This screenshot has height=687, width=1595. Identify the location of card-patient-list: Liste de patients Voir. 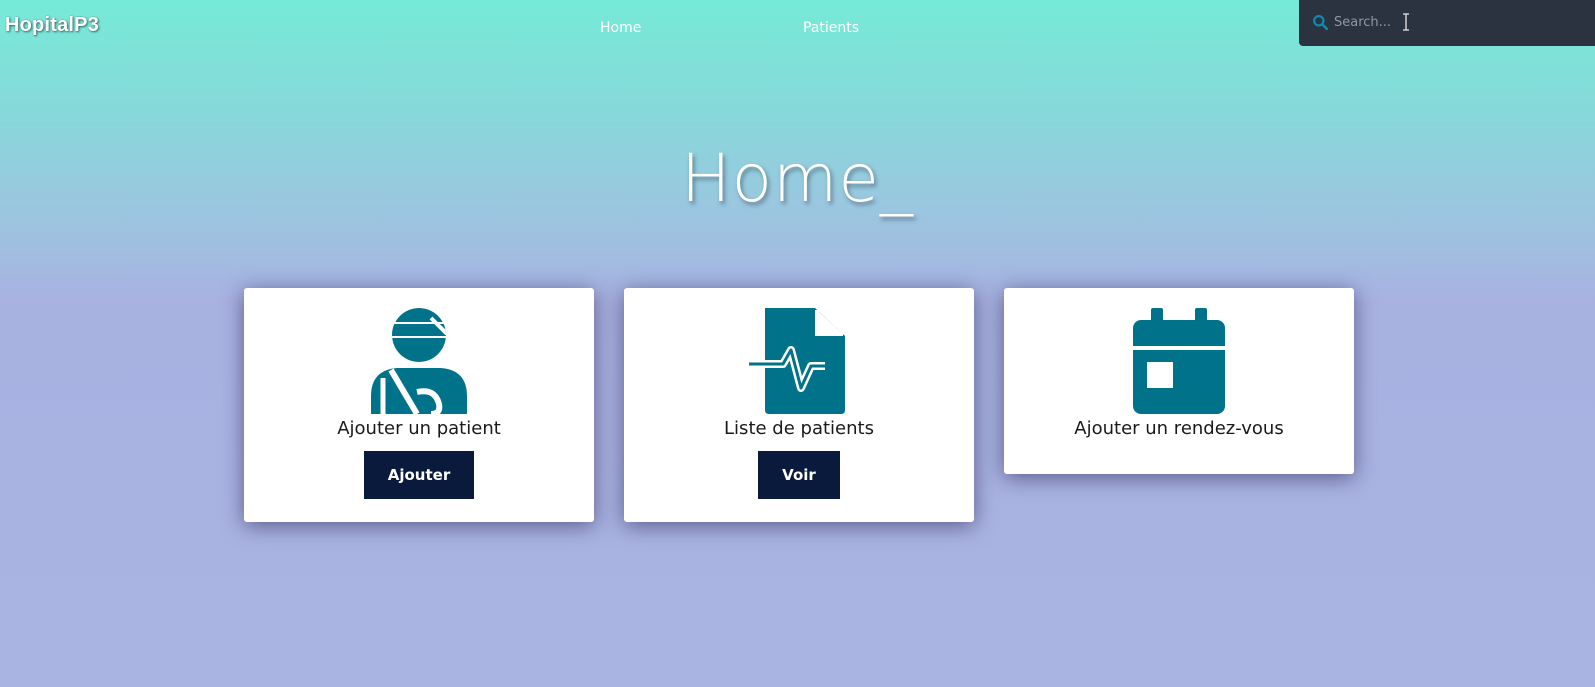
(799, 405).